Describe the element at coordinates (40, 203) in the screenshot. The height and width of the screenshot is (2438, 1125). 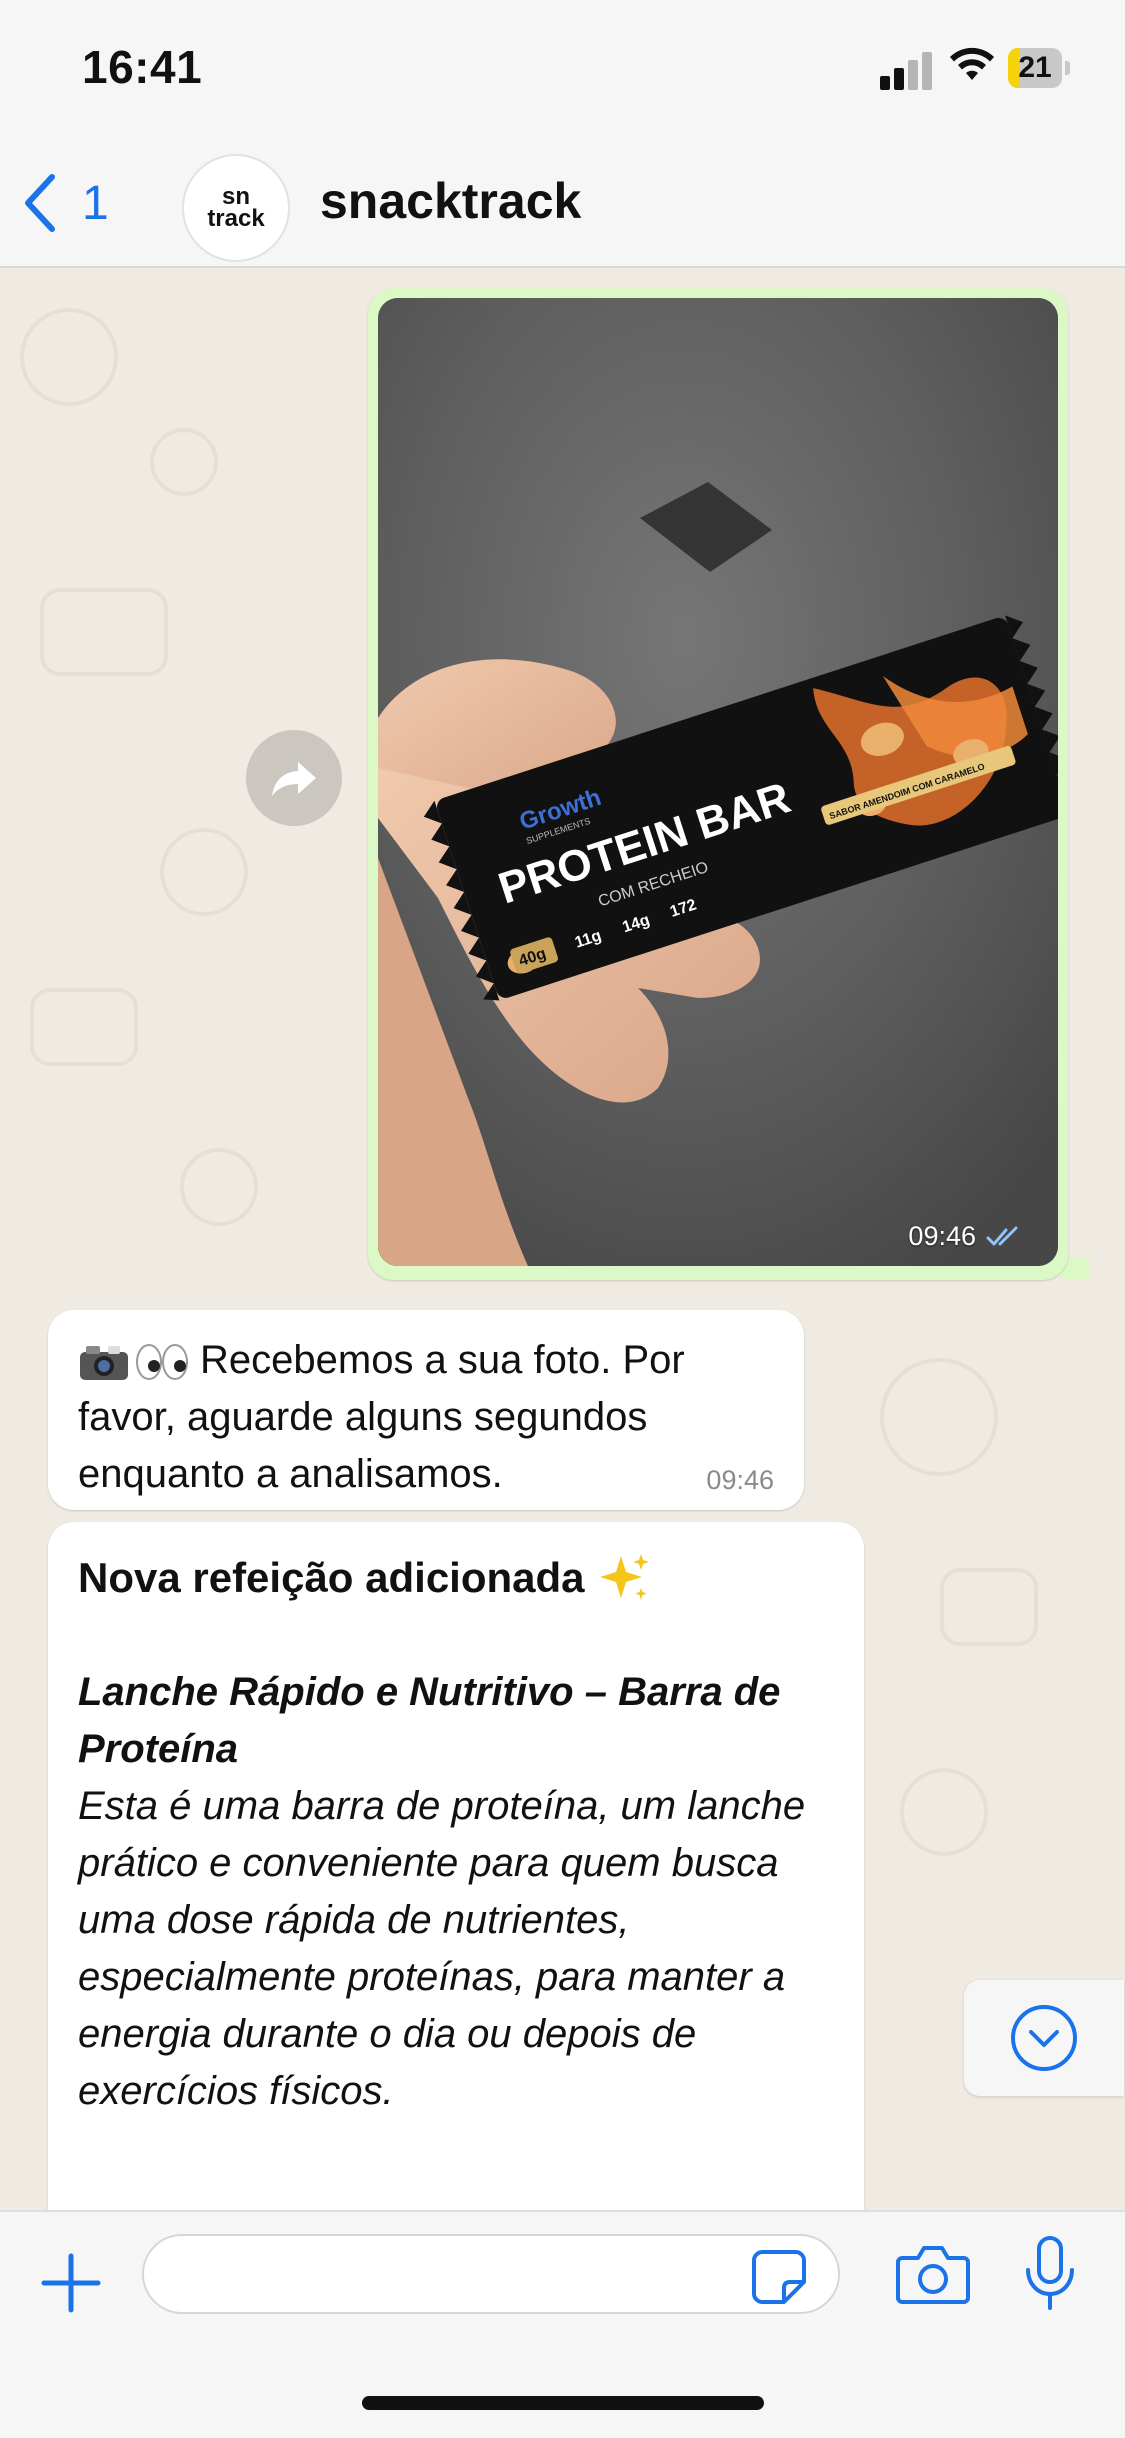
I see `chevron-left-icon` at that location.